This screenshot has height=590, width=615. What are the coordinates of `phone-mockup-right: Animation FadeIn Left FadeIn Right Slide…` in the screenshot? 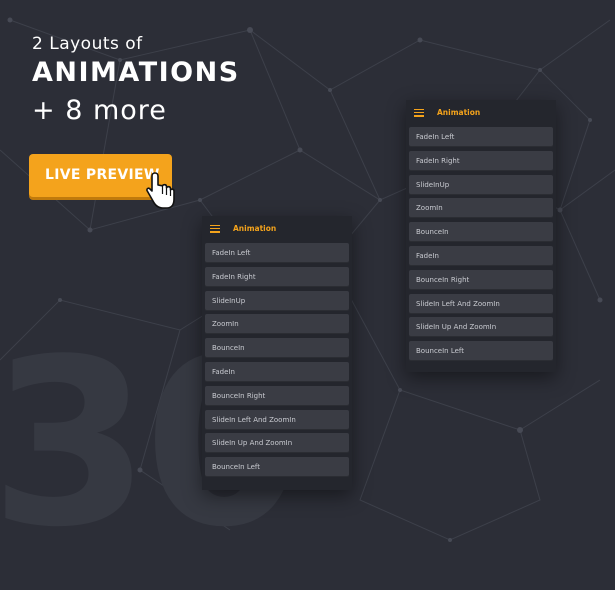 It's located at (481, 236).